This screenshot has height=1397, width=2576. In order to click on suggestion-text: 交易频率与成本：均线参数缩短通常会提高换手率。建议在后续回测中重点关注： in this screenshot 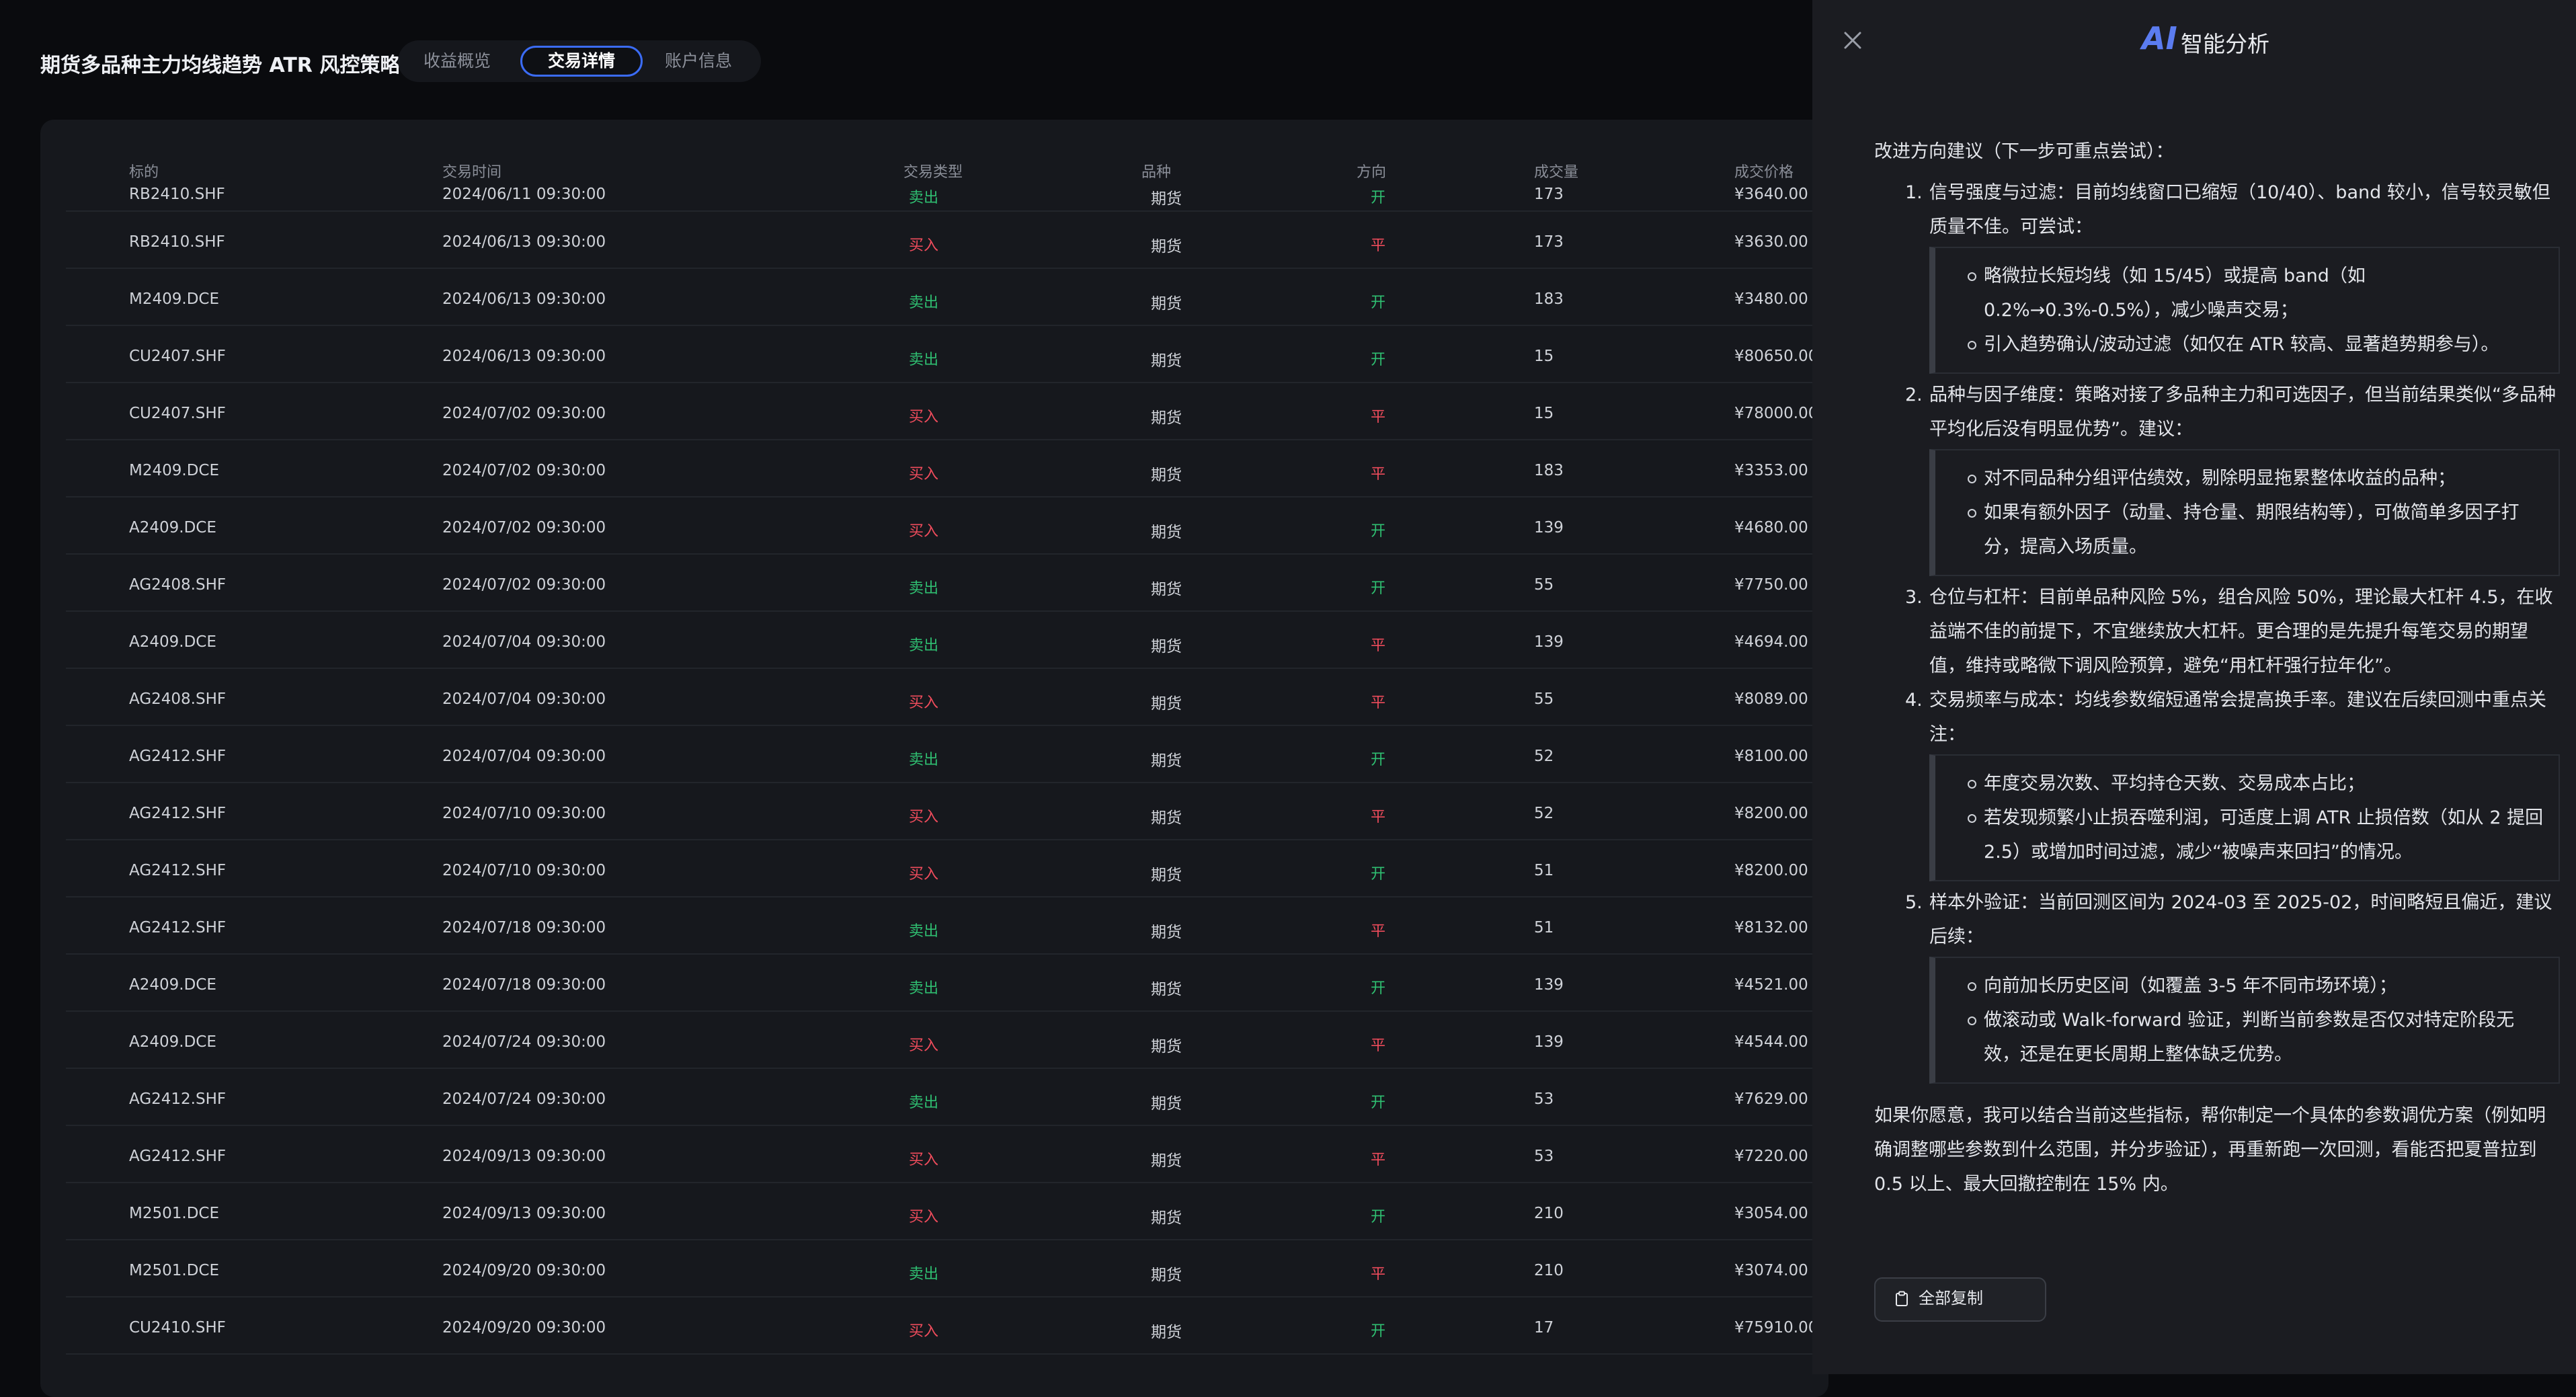, I will do `click(2237, 717)`.